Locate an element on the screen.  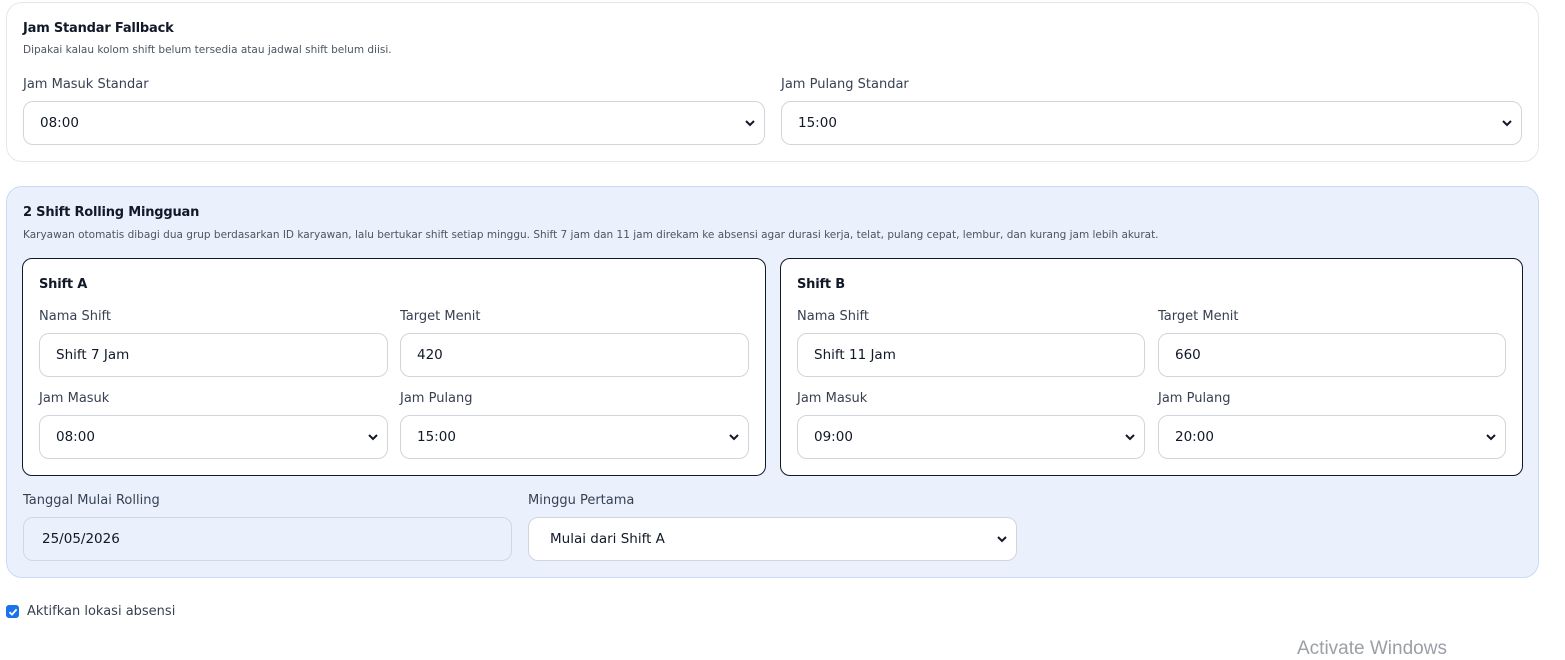
shift-b-nama-input: Shift 11 Jam is located at coordinates (971, 355).